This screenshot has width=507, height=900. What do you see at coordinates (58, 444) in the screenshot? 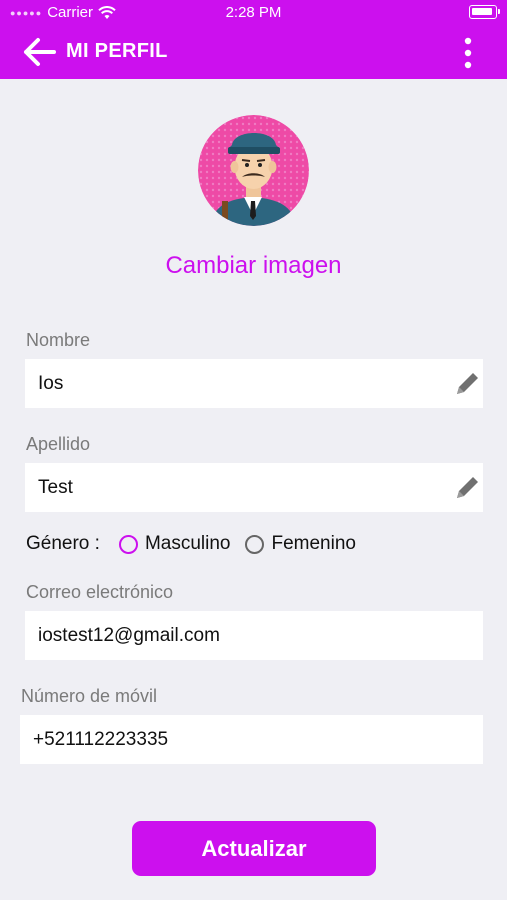
I see `last-name-label: Apellido` at bounding box center [58, 444].